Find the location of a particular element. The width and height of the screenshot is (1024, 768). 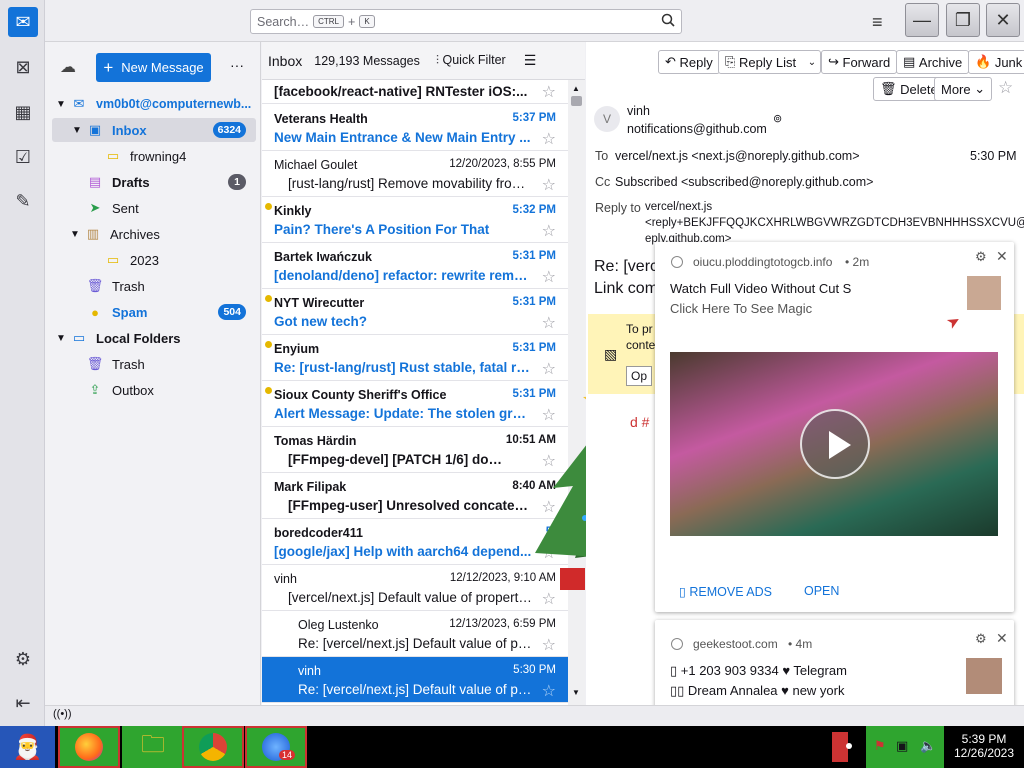

reply-to-name: vercel/next.js is located at coordinates (678, 207).